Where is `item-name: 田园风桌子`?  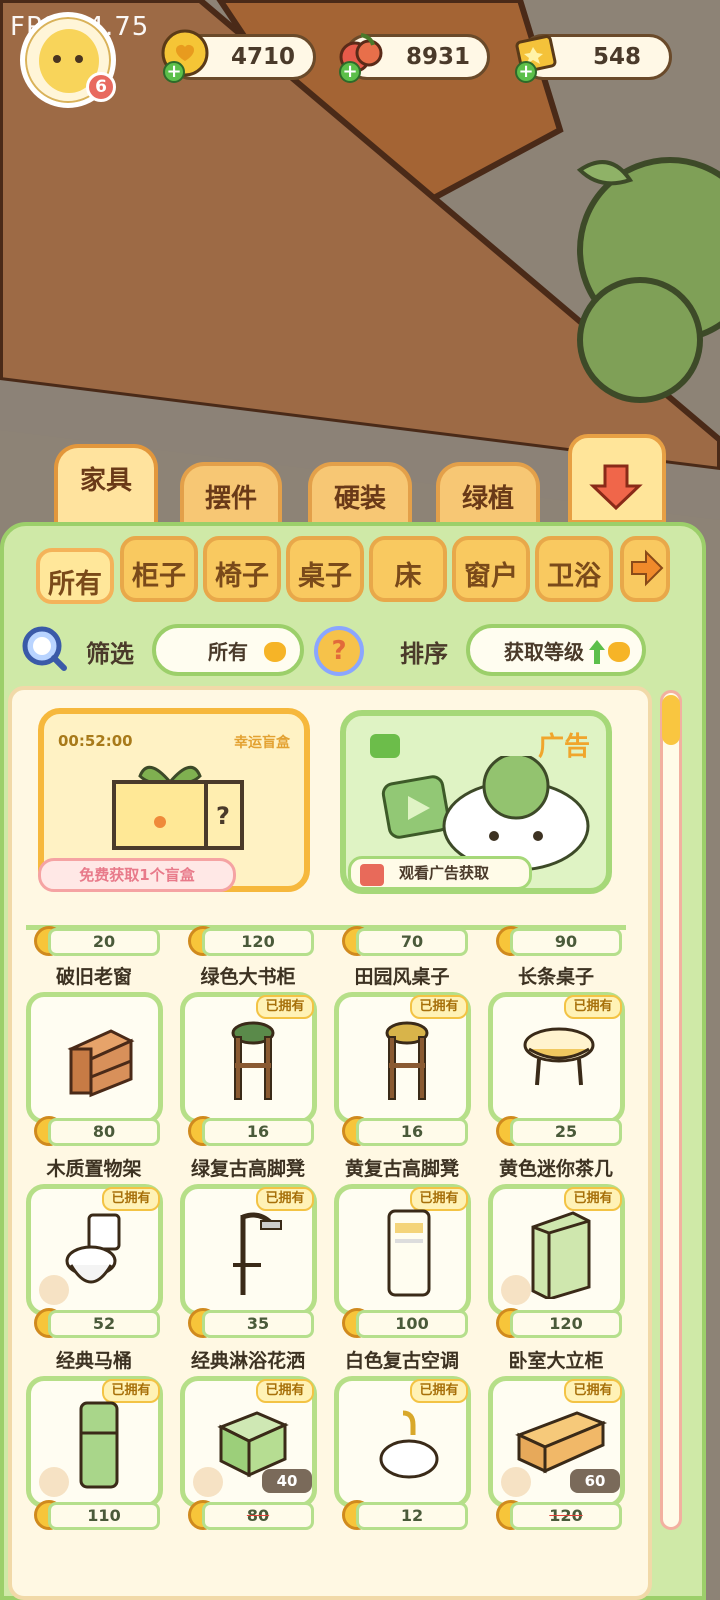 item-name: 田园风桌子 is located at coordinates (402, 977).